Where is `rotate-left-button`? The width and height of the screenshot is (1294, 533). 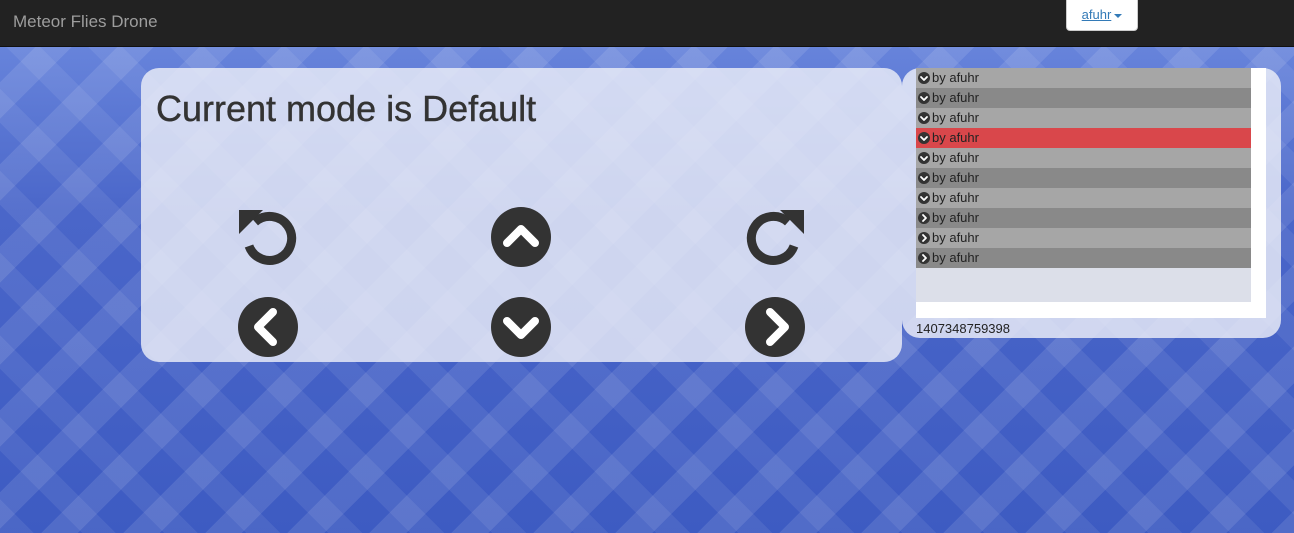
rotate-left-button is located at coordinates (268, 237).